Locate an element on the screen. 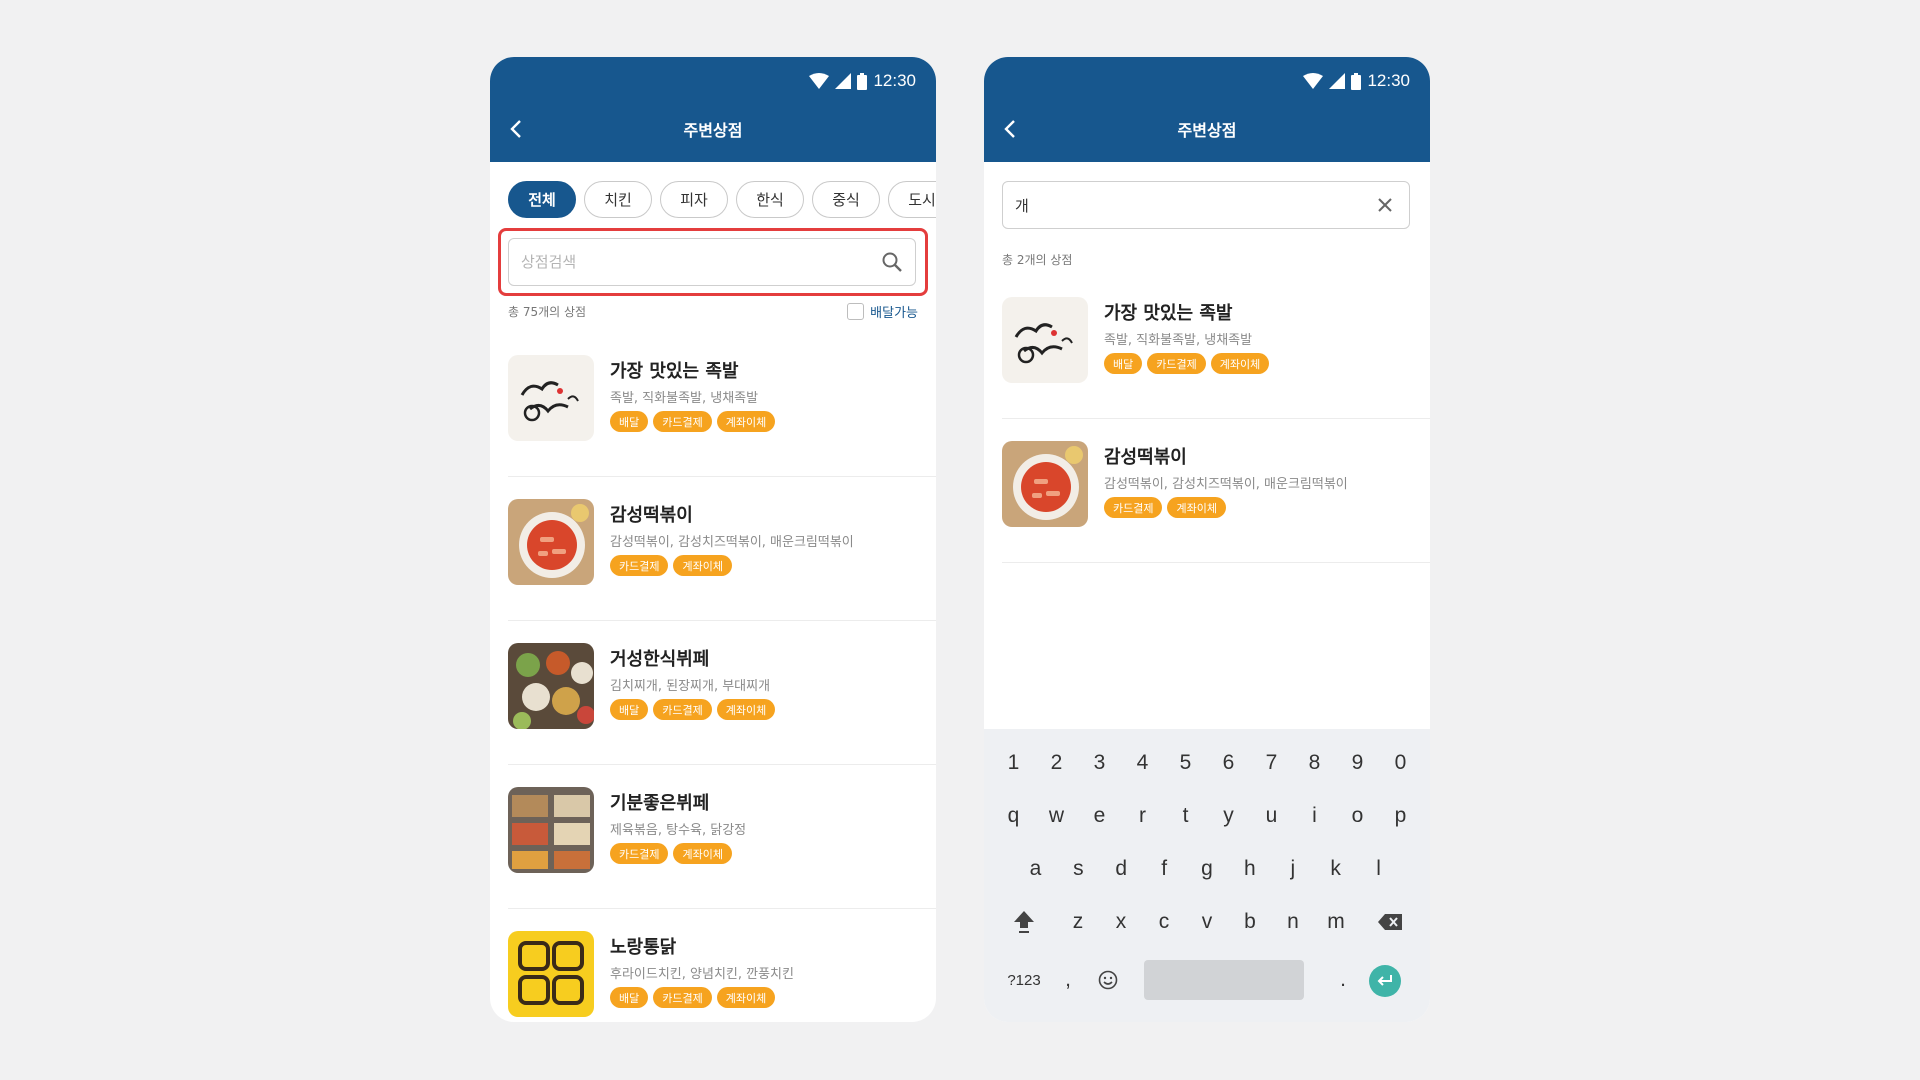  category-tab-chinese: 중식 is located at coordinates (846, 199).